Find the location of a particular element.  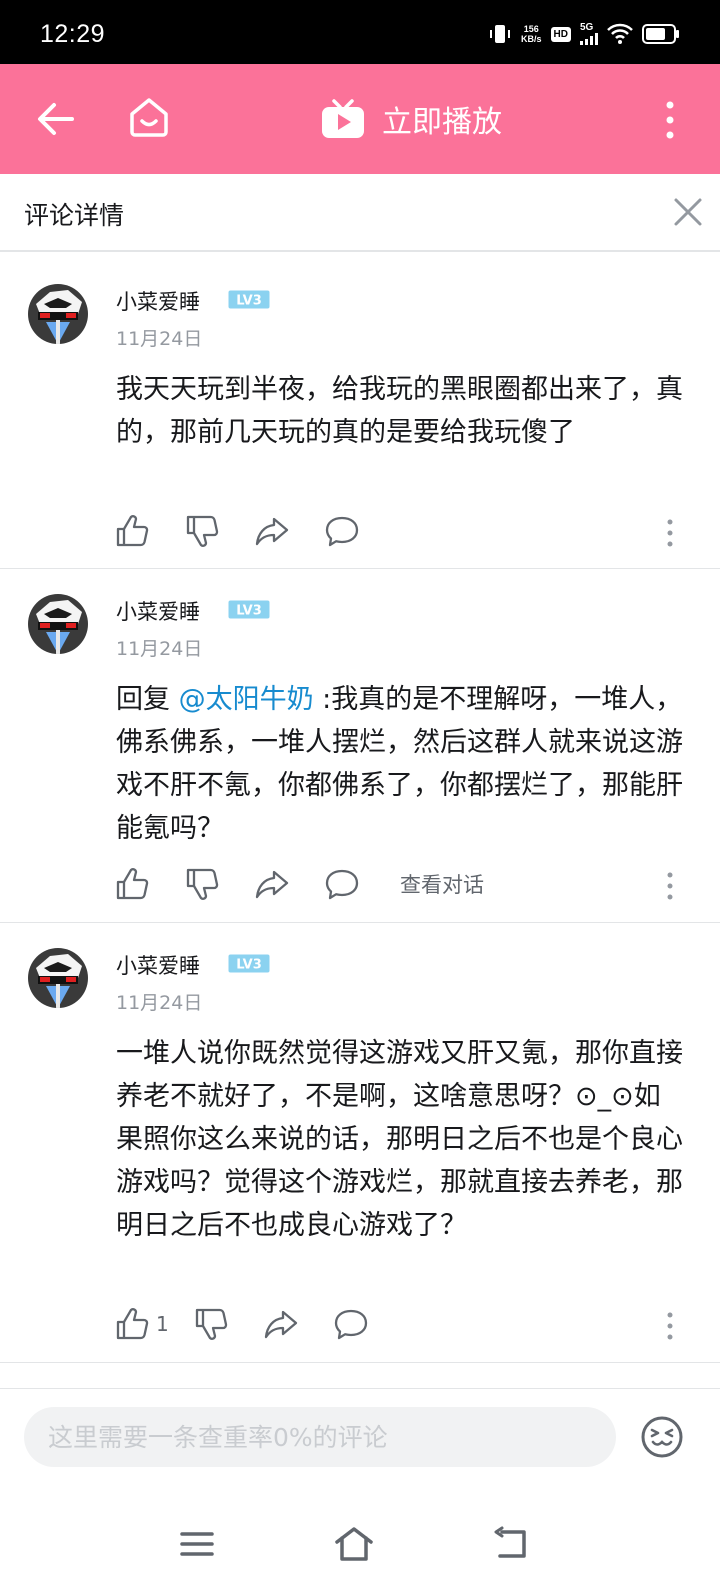

comment-detail-header: 评论详情 is located at coordinates (360, 213).